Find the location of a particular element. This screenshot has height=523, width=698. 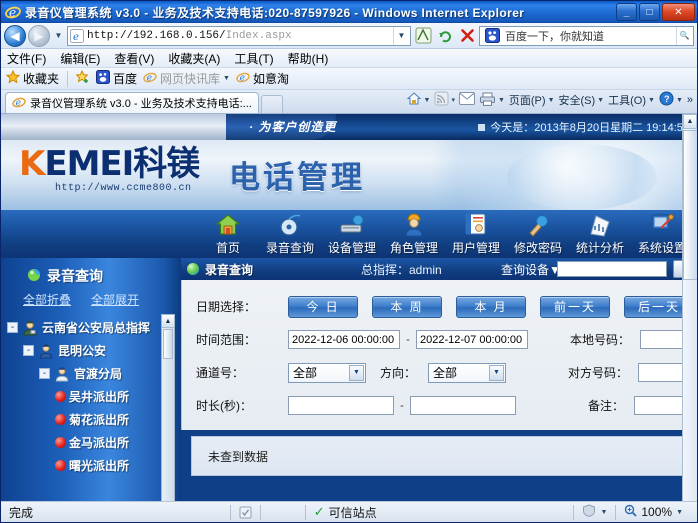

menu-item-help: 帮助(H) is located at coordinates (308, 58).